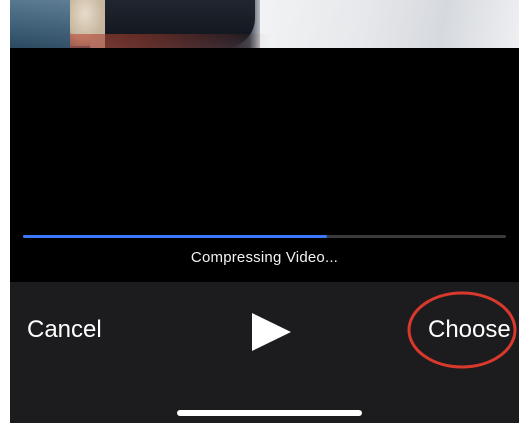 This screenshot has height=423, width=522. Describe the element at coordinates (389, 24) in the screenshot. I see `video-preview-sail` at that location.